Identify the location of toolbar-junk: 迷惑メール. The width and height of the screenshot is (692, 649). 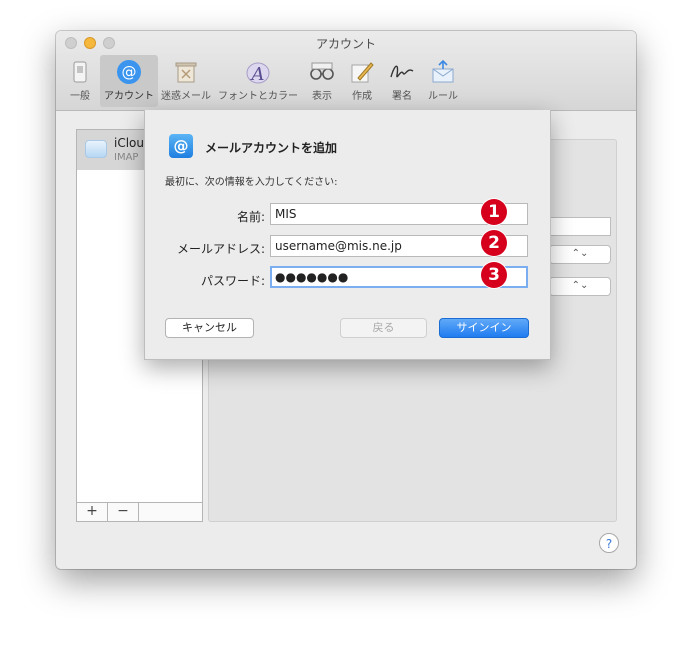
(186, 81).